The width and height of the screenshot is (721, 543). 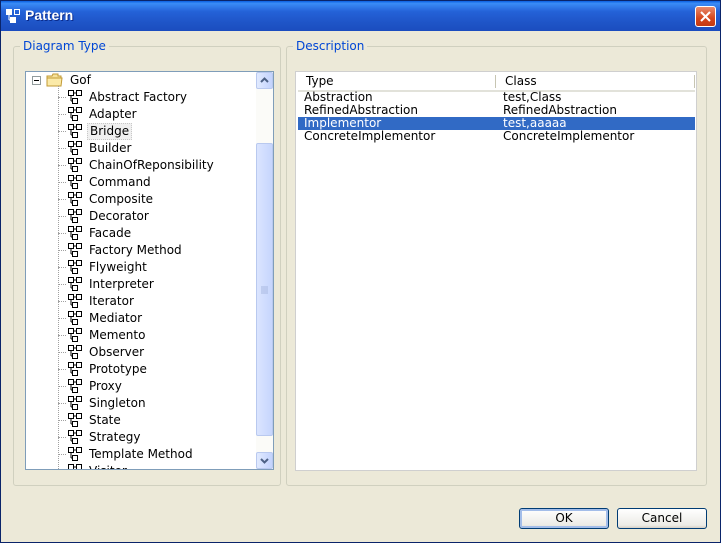 What do you see at coordinates (360, 16) in the screenshot?
I see `title-bar: Pattern` at bounding box center [360, 16].